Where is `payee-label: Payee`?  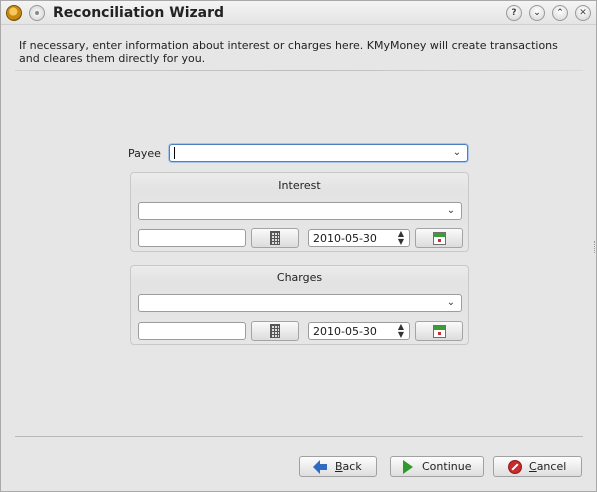
payee-label: Payee is located at coordinates (144, 153).